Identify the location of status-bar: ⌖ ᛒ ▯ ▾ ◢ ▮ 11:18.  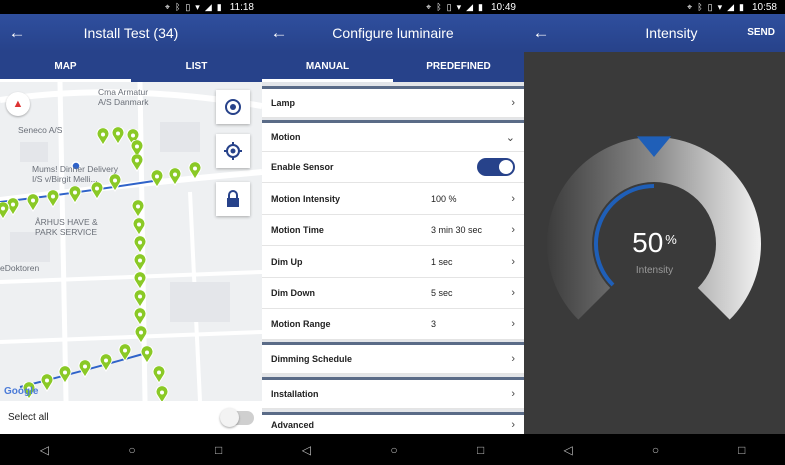
(131, 7).